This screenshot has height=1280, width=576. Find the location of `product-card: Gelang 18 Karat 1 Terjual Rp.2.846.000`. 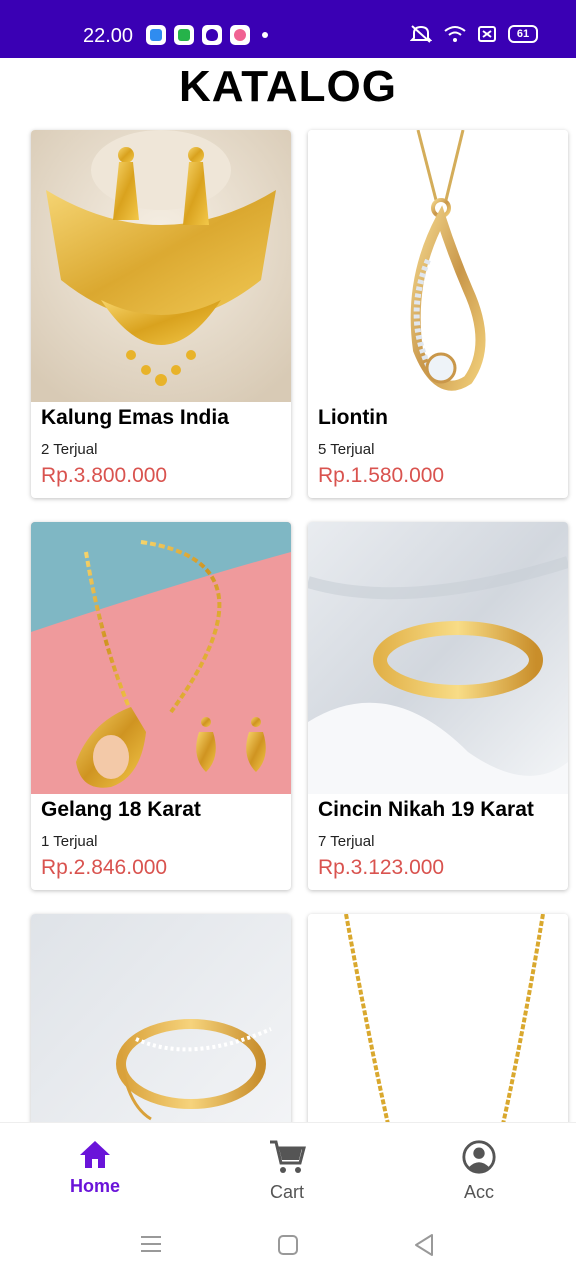

product-card: Gelang 18 Karat 1 Terjual Rp.2.846.000 is located at coordinates (161, 706).